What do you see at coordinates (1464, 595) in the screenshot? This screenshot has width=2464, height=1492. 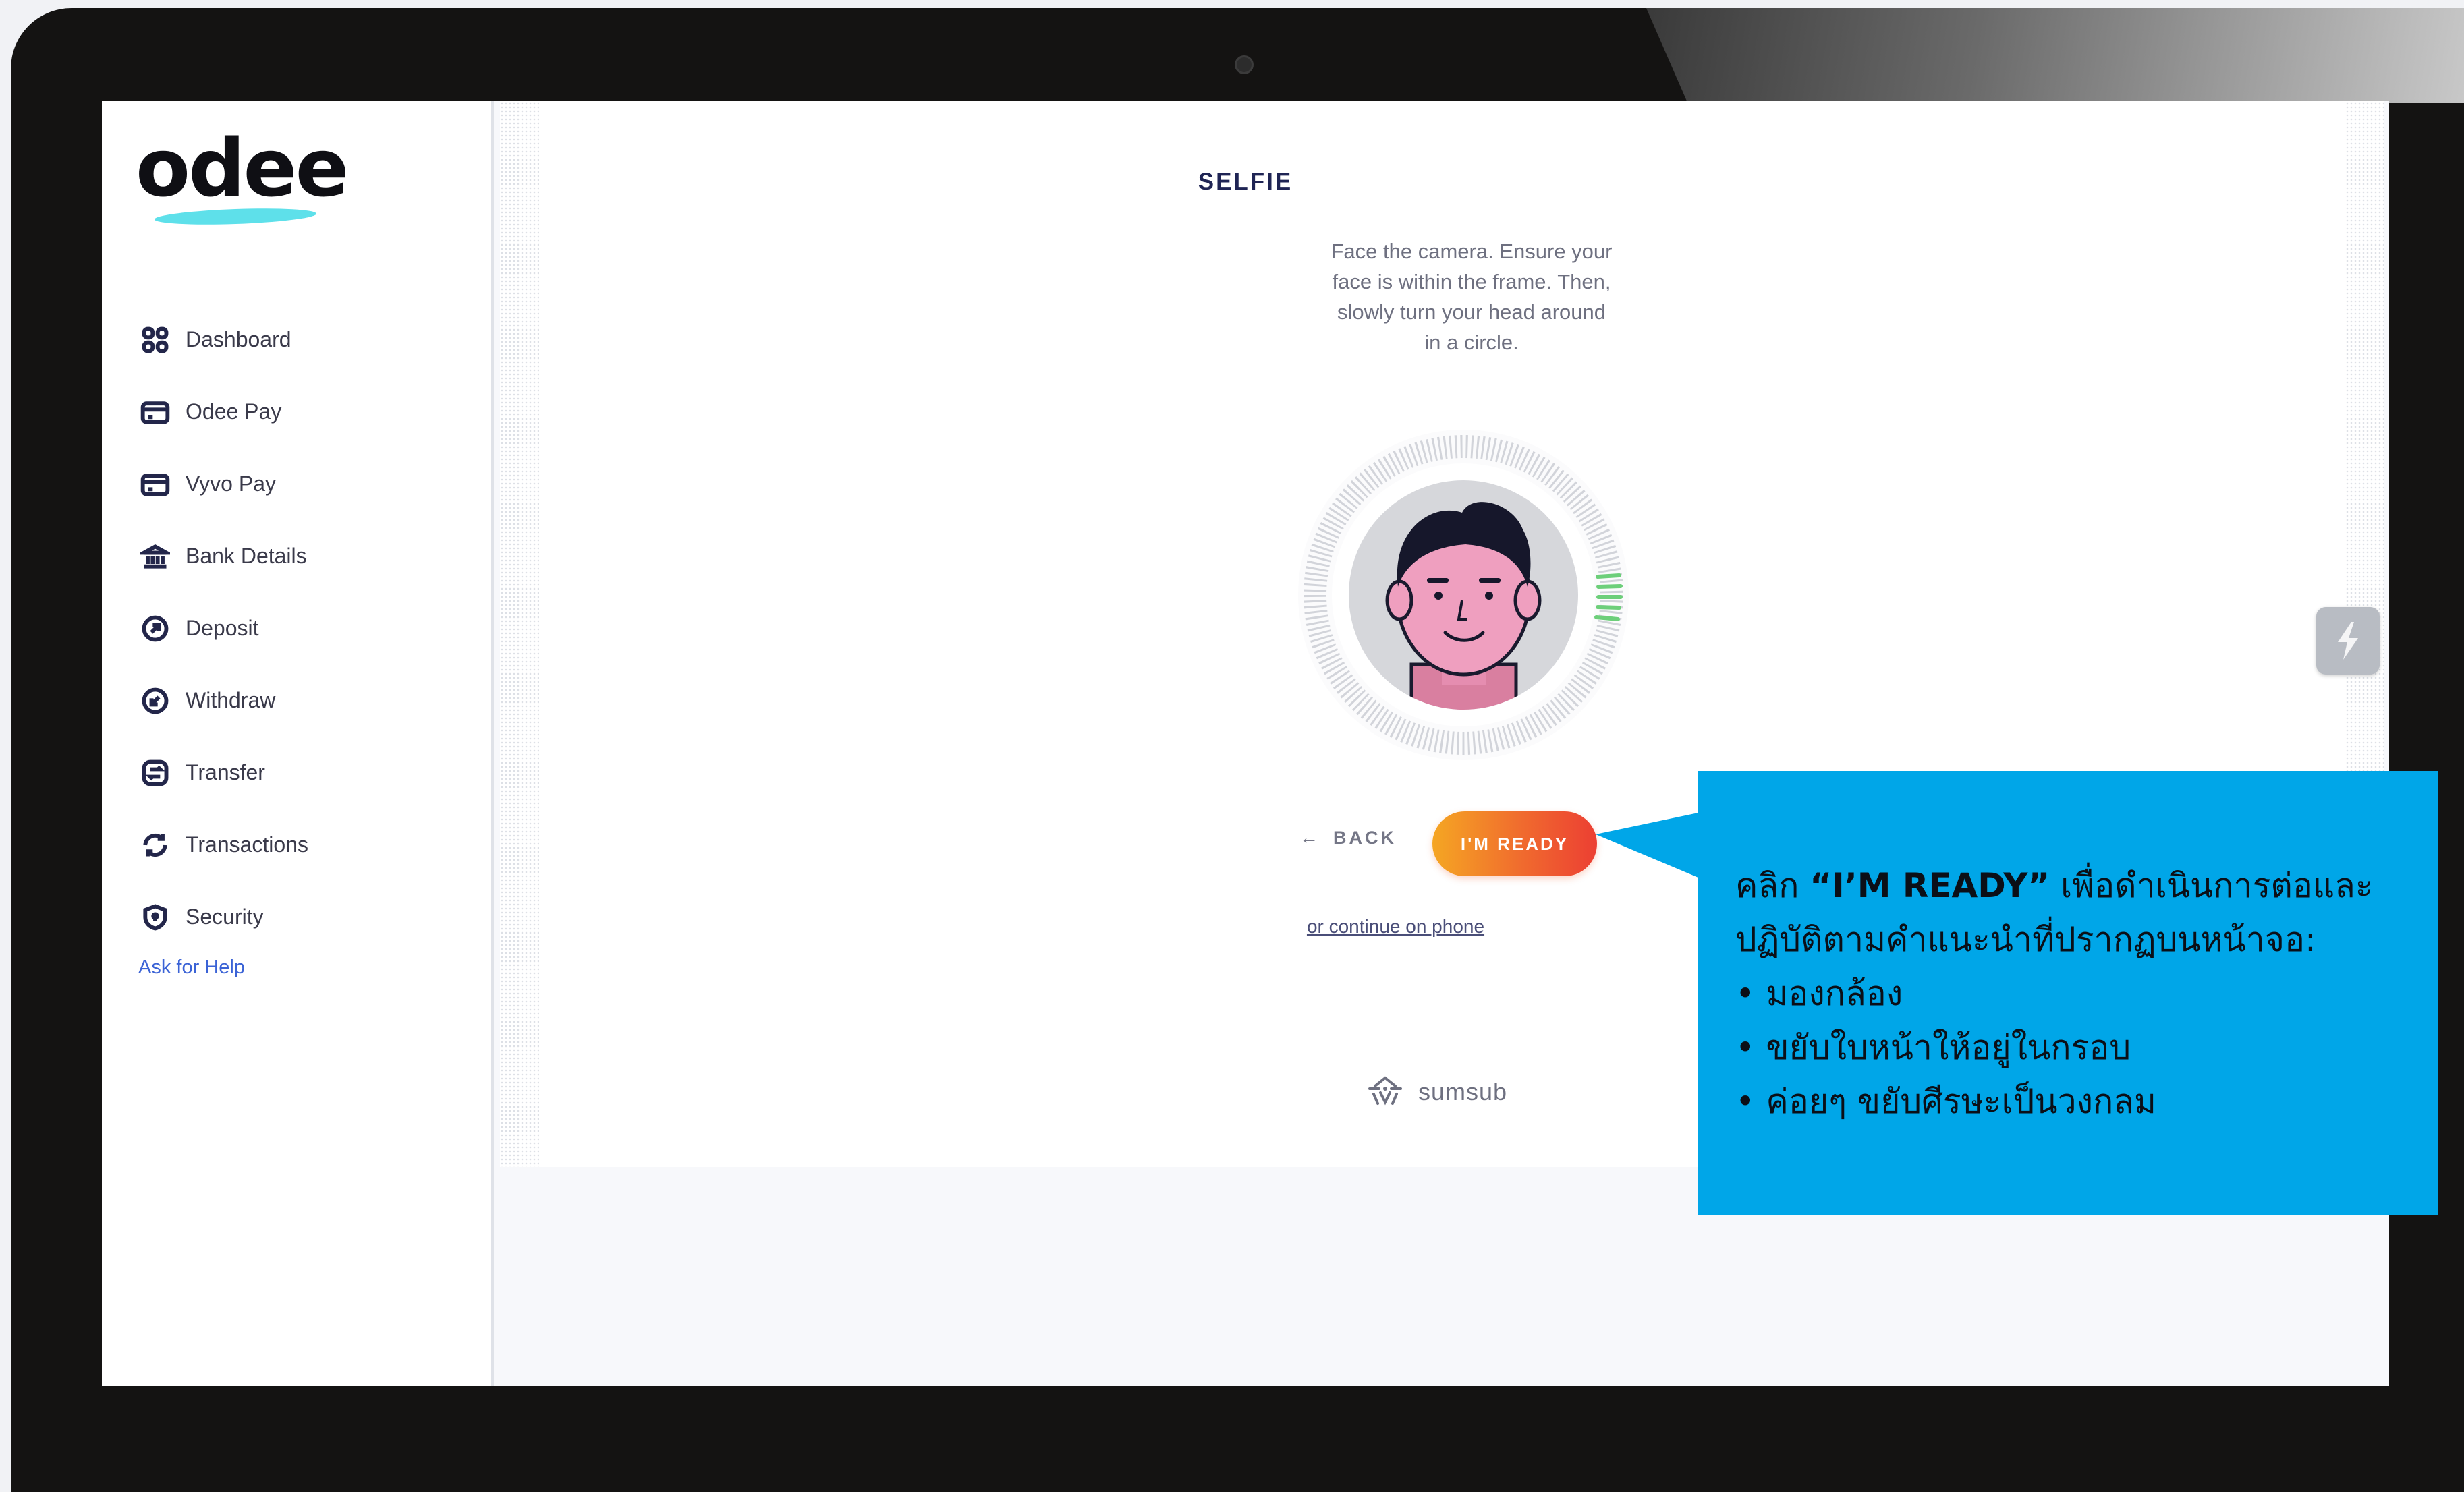 I see `selfie-face-frame` at bounding box center [1464, 595].